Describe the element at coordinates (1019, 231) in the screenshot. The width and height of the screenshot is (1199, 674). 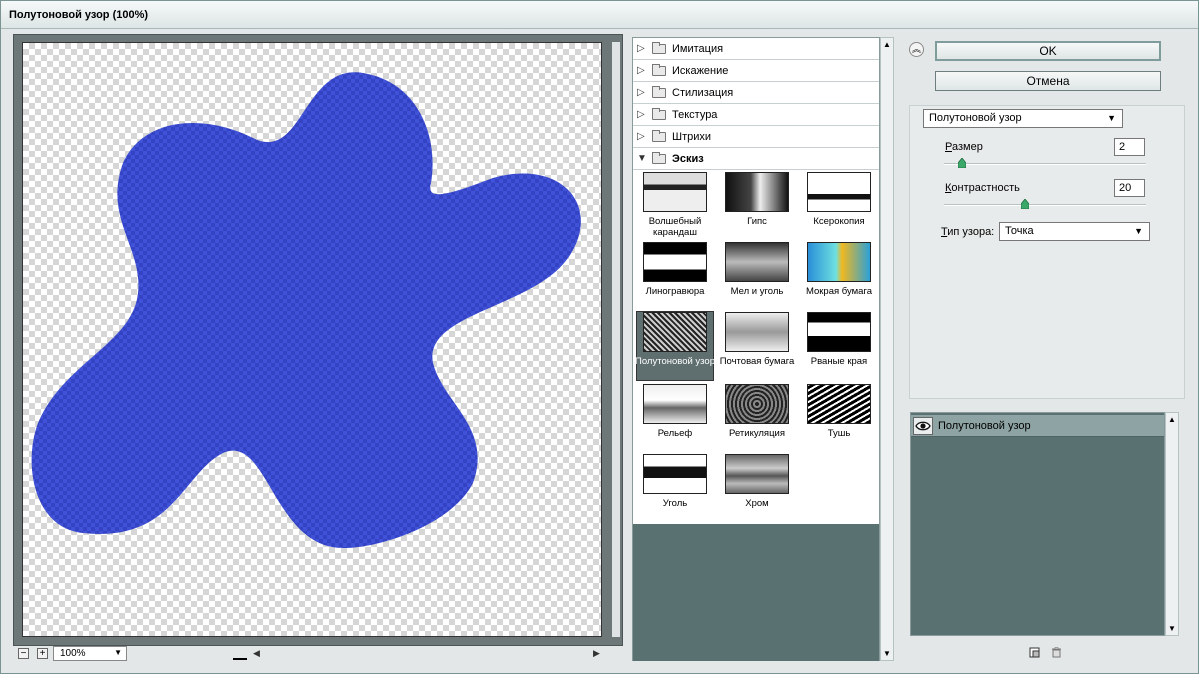
I see `pattern-type-value: Точка` at that location.